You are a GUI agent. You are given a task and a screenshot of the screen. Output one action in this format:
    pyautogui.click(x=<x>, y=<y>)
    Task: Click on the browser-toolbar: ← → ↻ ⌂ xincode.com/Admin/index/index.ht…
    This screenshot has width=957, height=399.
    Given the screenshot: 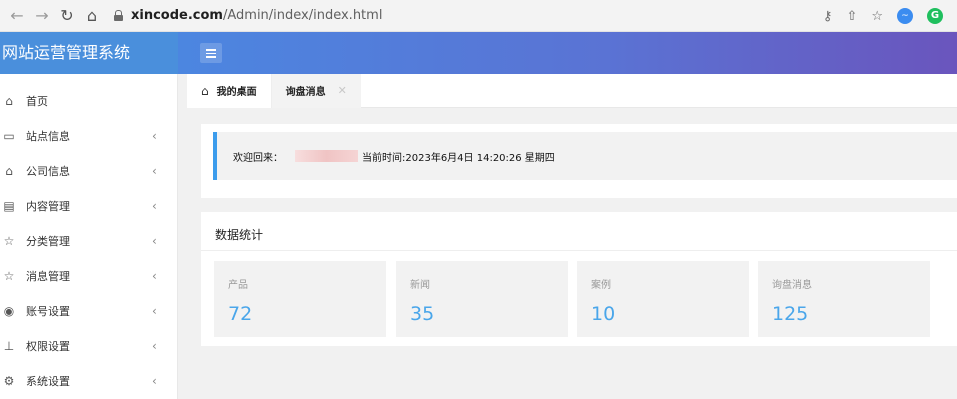 What is the action you would take?
    pyautogui.click(x=478, y=16)
    